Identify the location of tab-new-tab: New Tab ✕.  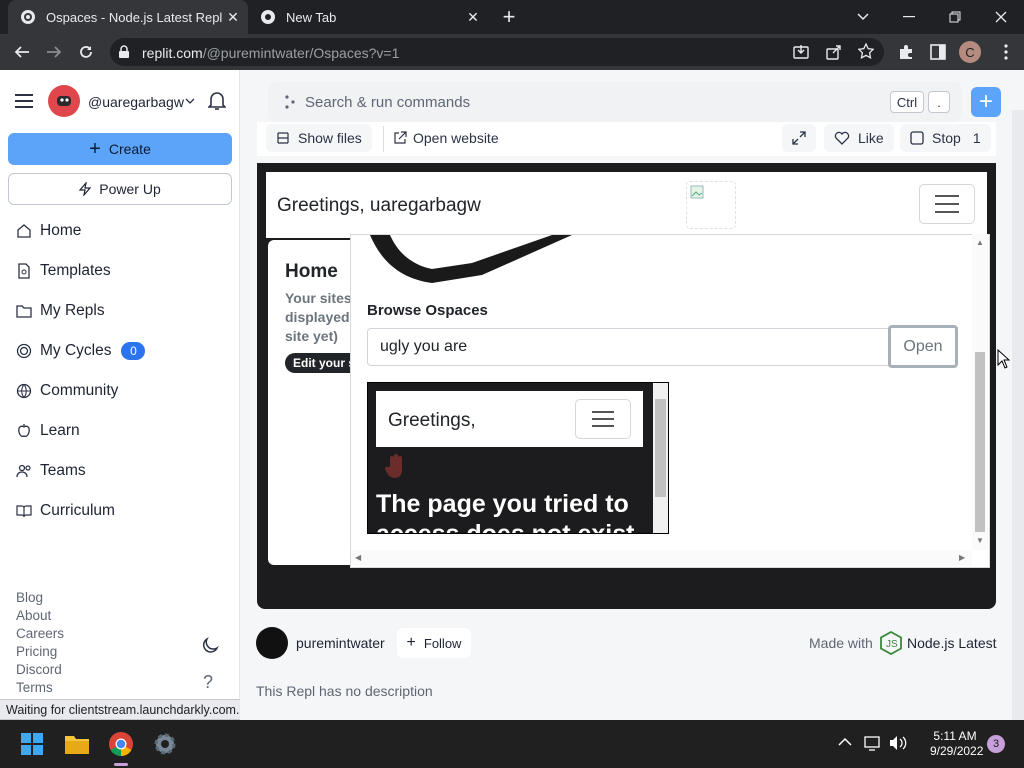
(368, 17).